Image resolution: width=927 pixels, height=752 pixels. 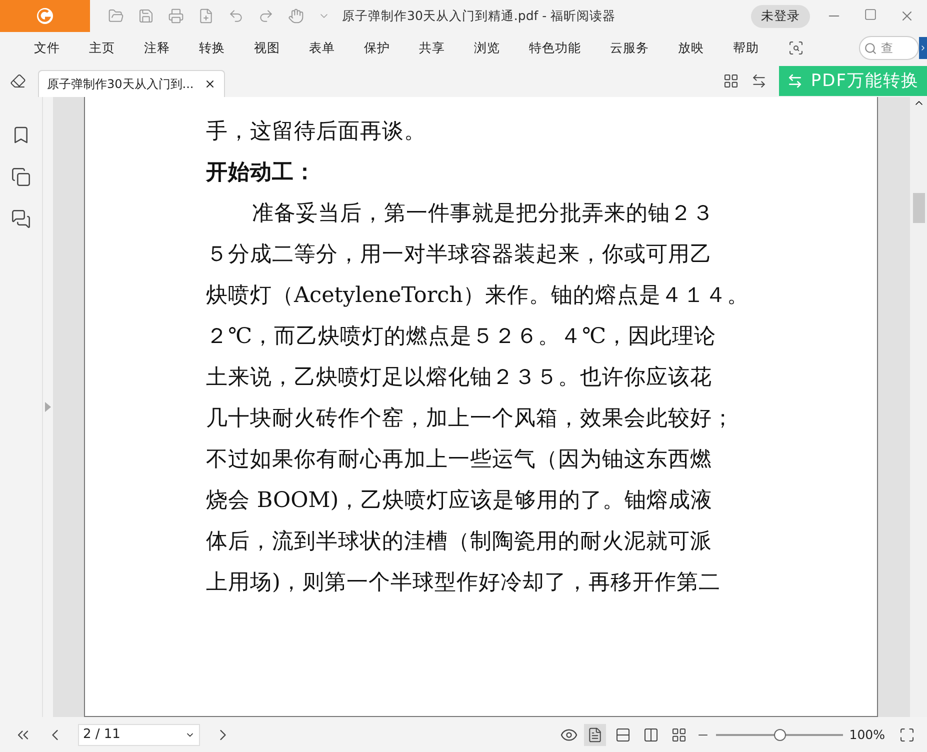 I want to click on text-line: 上用场)，则第一个半球型作好冷却了，再移开作第二, so click(x=464, y=583).